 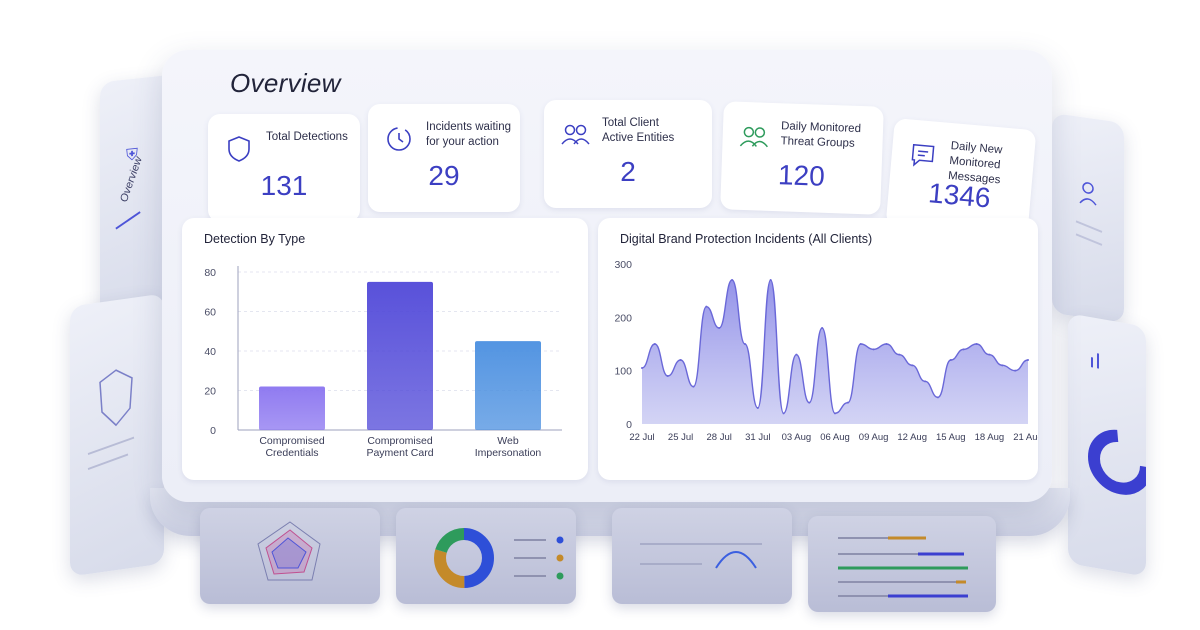 I want to click on x-tick-label: 09 Aug, so click(x=874, y=437).